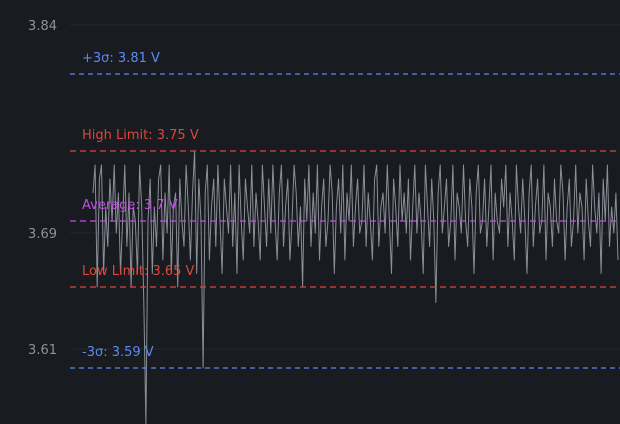  I want to click on y-tick-label: 3.69, so click(42, 234).